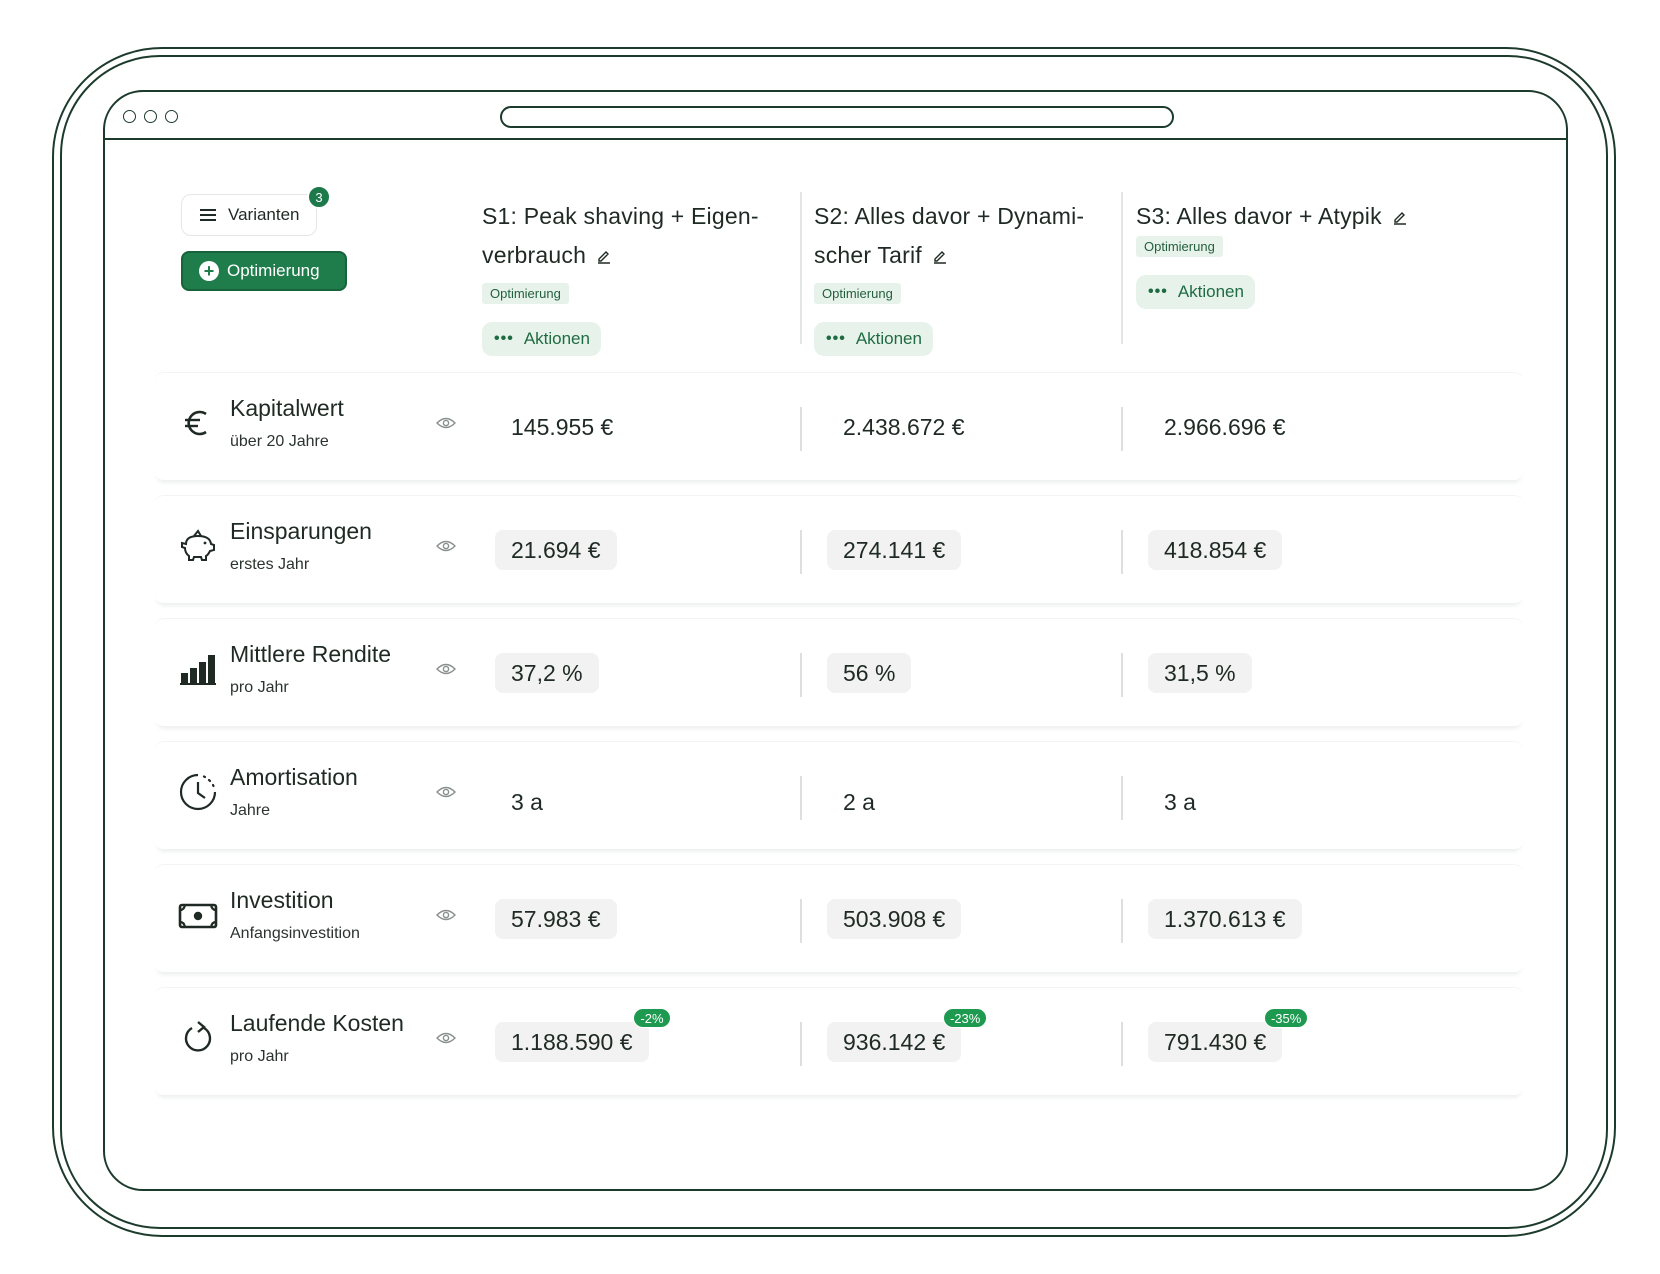  I want to click on delta-badge: -35%, so click(1286, 1018).